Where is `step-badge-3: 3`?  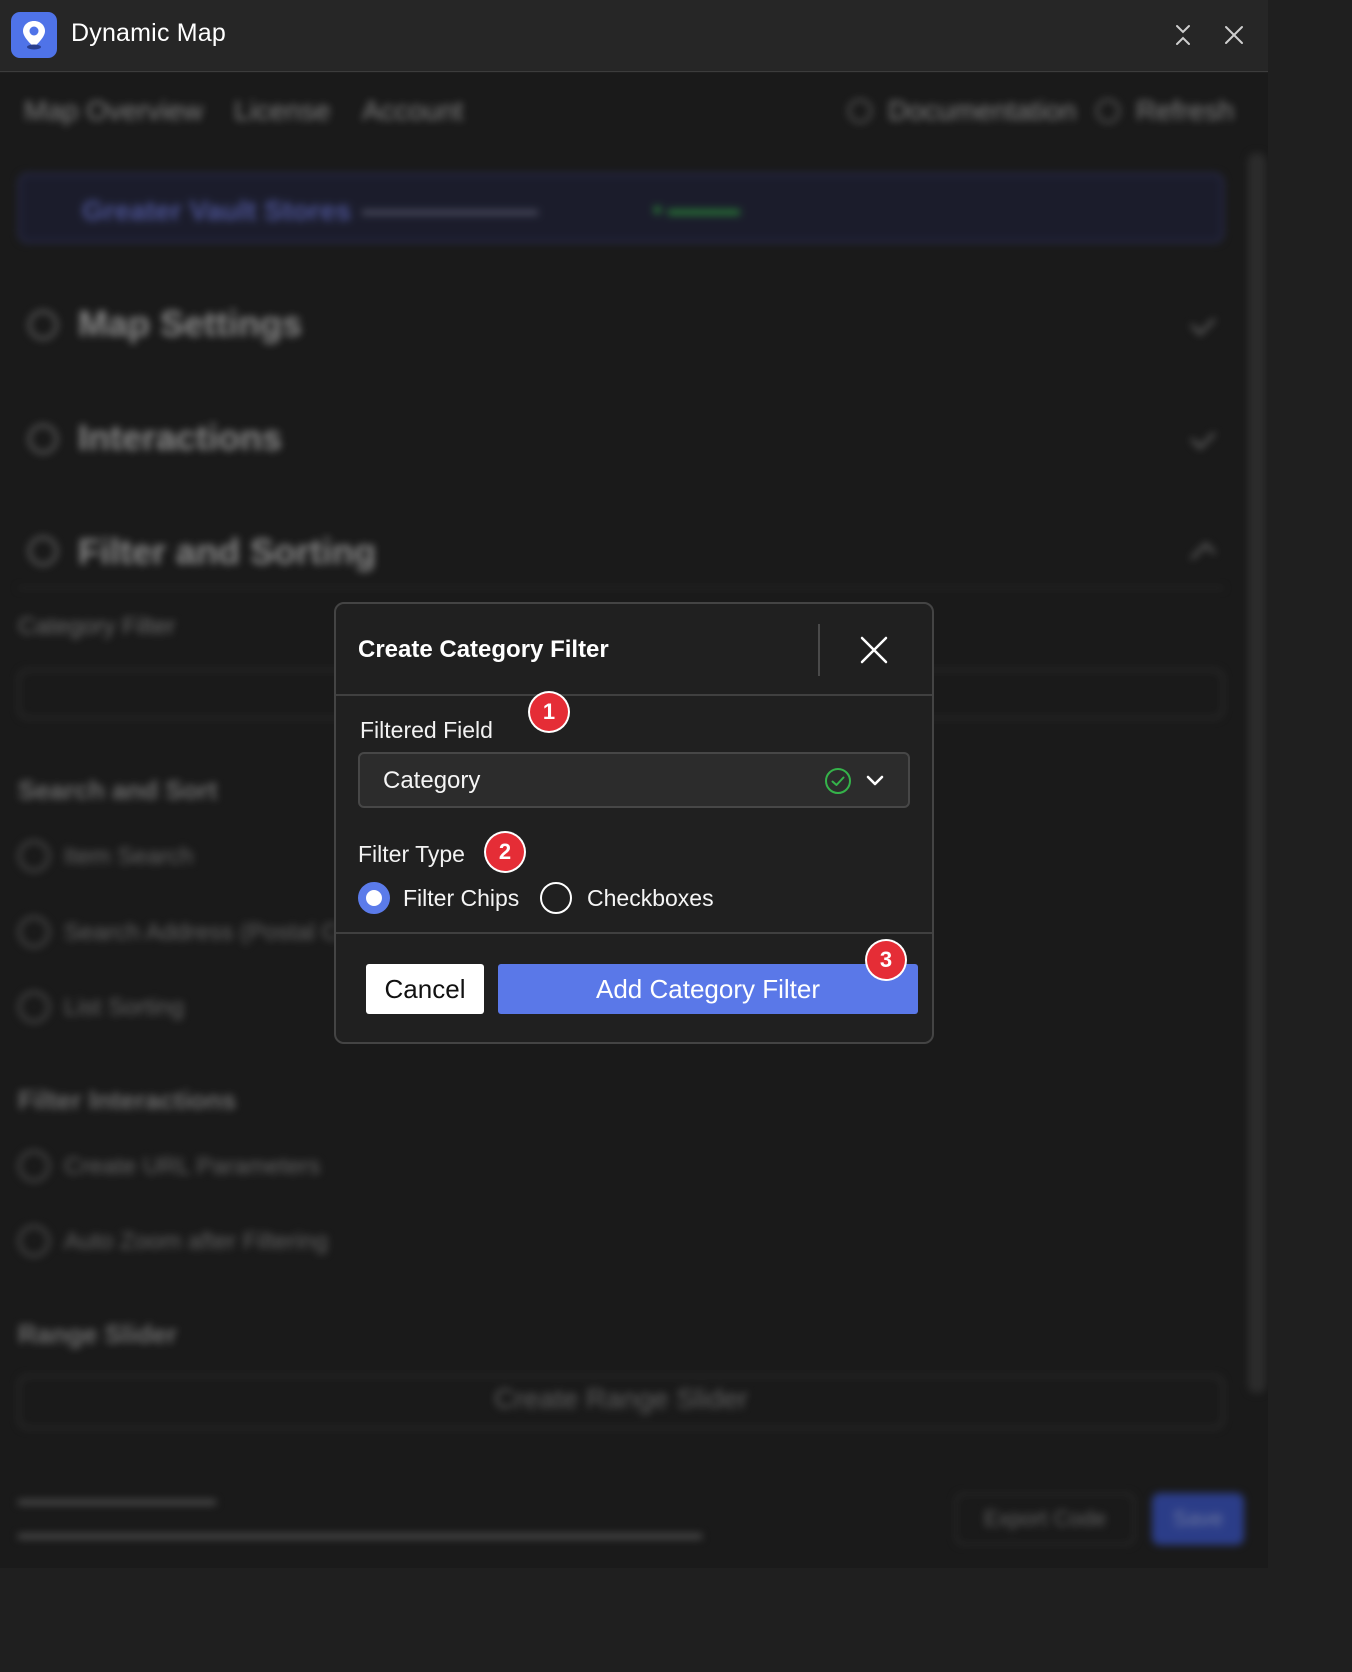 step-badge-3: 3 is located at coordinates (886, 960).